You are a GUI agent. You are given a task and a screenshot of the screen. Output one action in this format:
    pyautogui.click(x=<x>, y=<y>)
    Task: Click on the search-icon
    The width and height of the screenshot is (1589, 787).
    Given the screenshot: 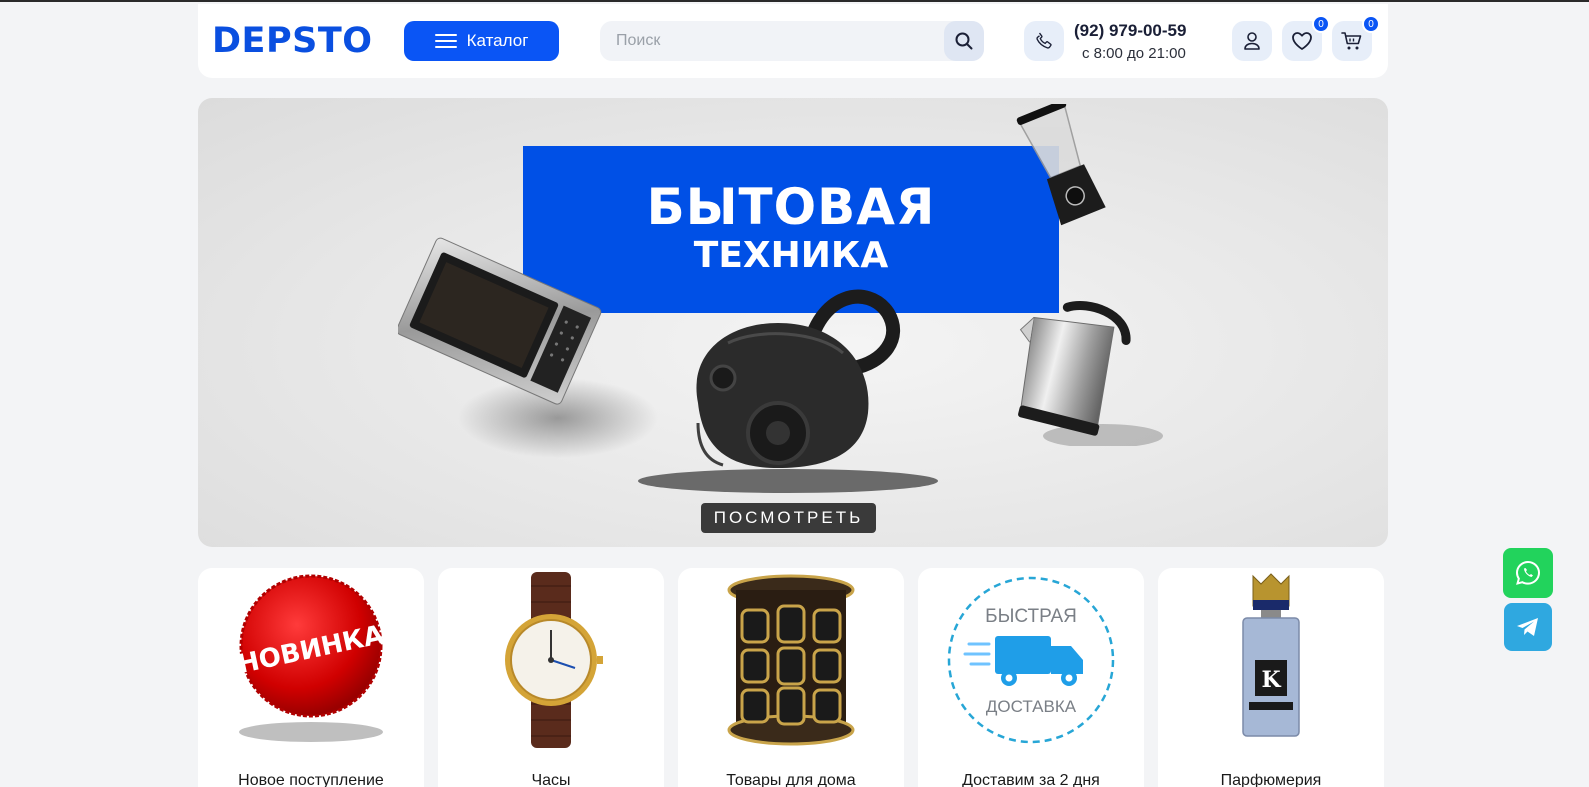 What is the action you would take?
    pyautogui.click(x=964, y=41)
    